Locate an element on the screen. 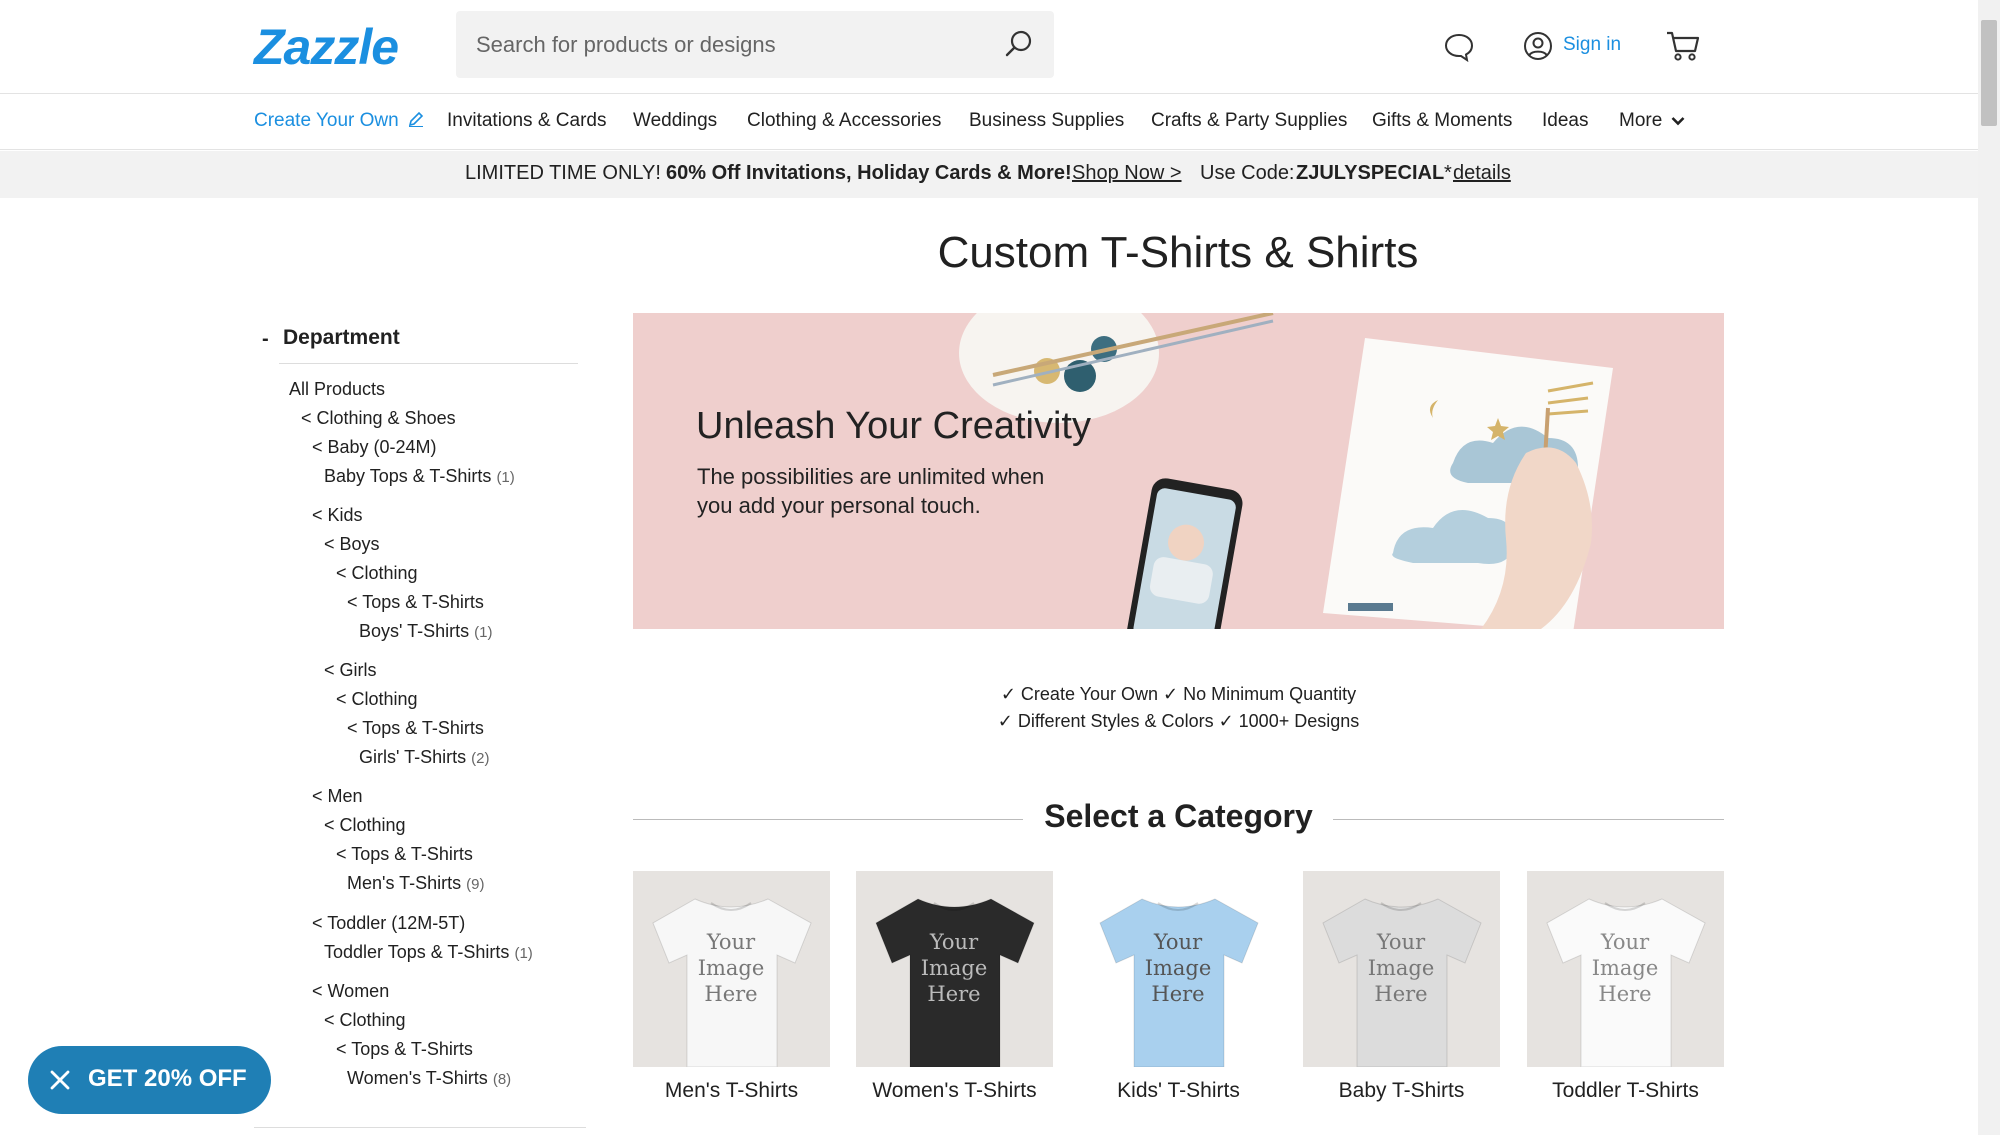 The width and height of the screenshot is (2000, 1135). sidebar-item: Boys' T-Shirts (1) is located at coordinates (426, 631).